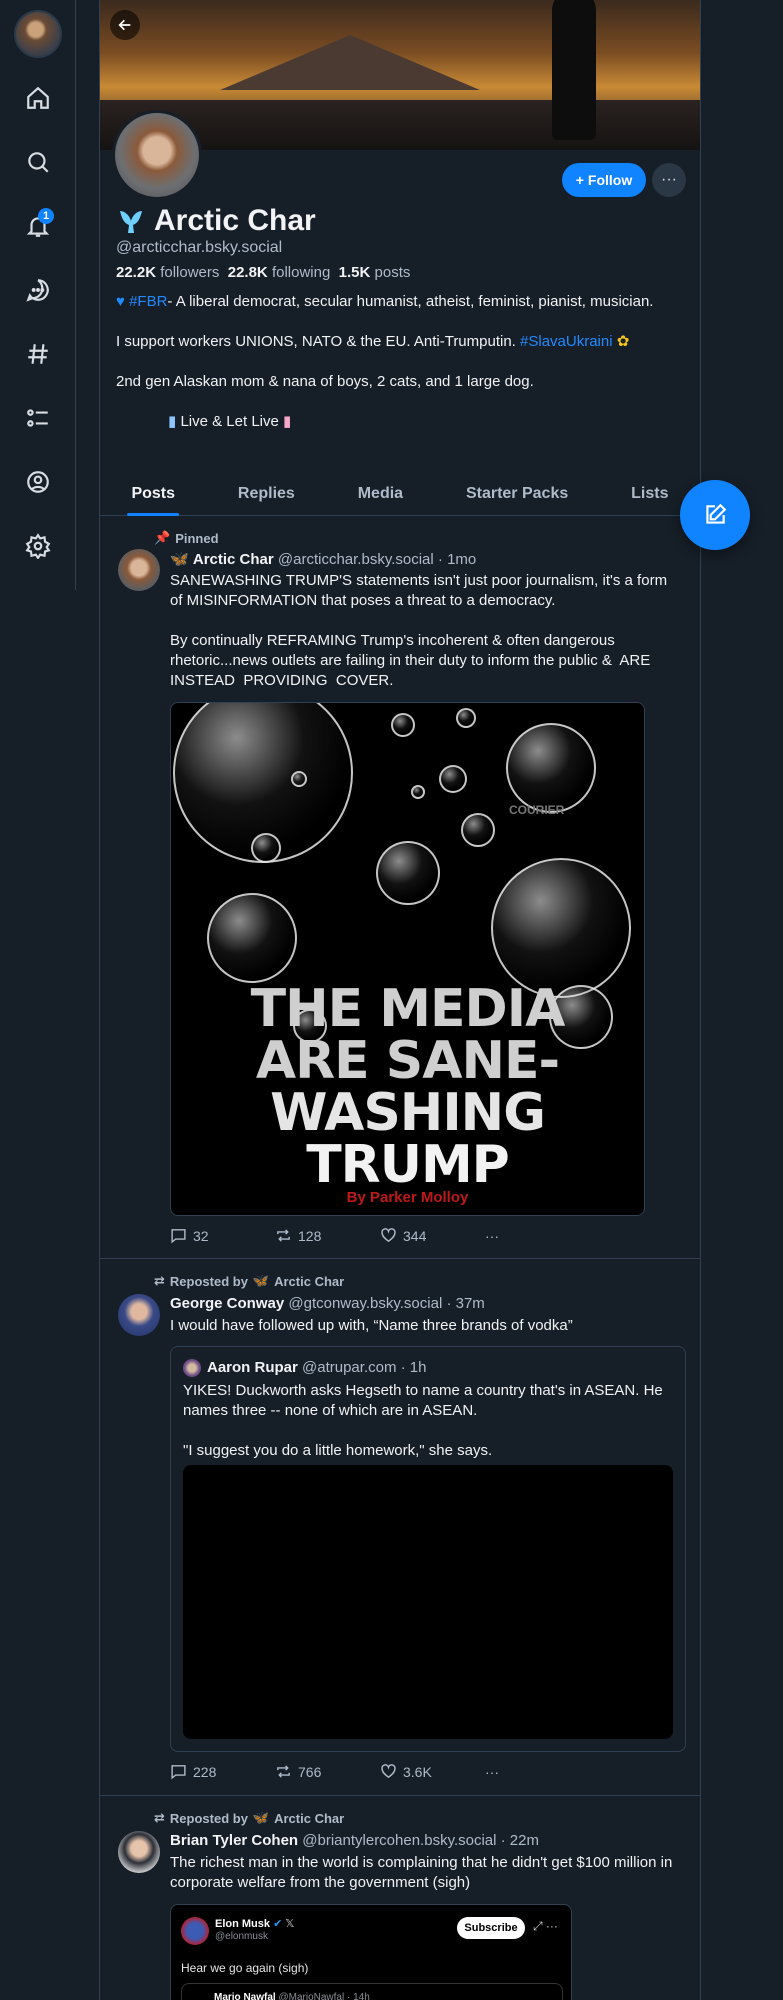 This screenshot has width=783, height=2000. Describe the element at coordinates (234, 1840) in the screenshot. I see `post-author-name: Brian Tyler Cohen` at that location.